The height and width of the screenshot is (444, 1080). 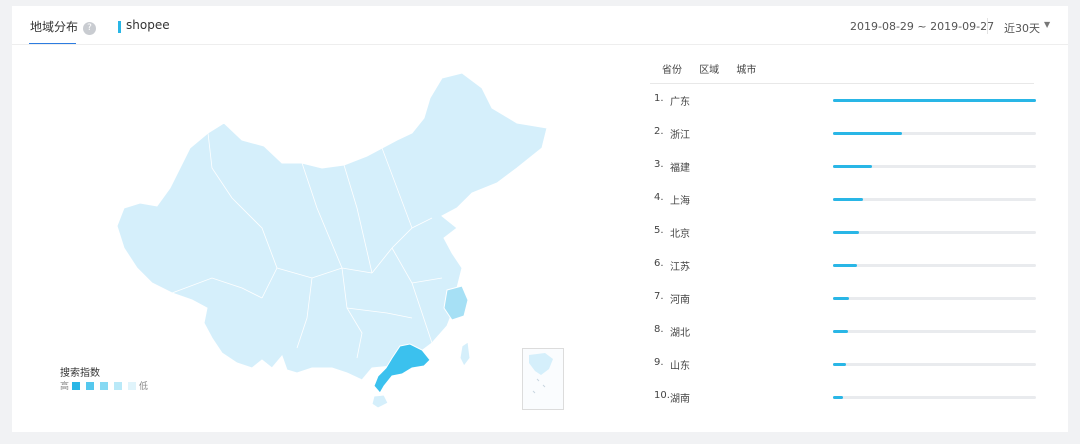 What do you see at coordinates (680, 300) in the screenshot?
I see `ranking-province-name: 河南` at bounding box center [680, 300].